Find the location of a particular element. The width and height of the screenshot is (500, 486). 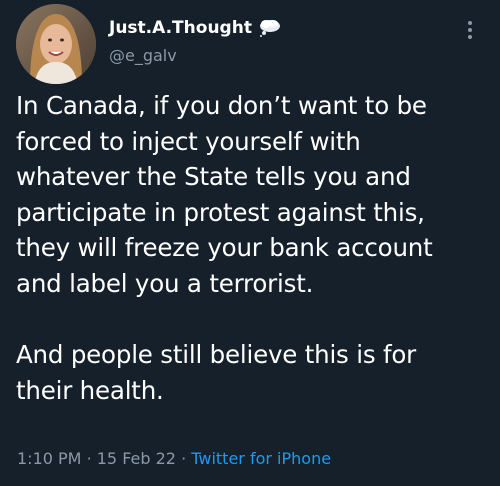

name-row: Just.A.Thought is located at coordinates (195, 28).